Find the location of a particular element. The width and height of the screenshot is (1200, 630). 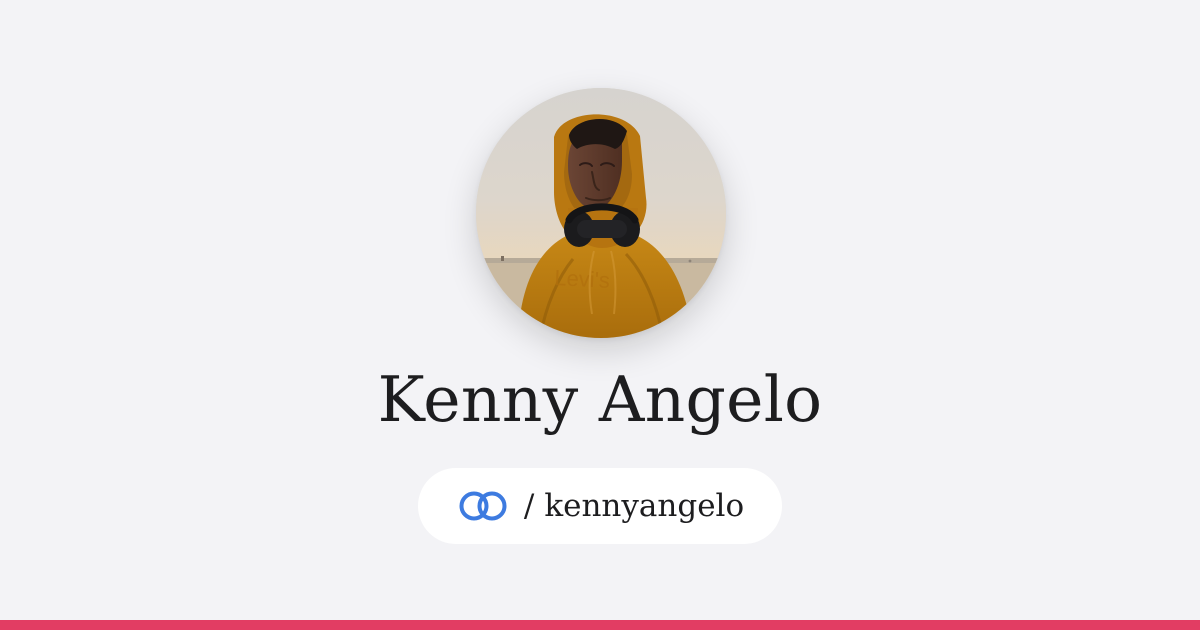

username-label: kennyangelo is located at coordinates (644, 506).